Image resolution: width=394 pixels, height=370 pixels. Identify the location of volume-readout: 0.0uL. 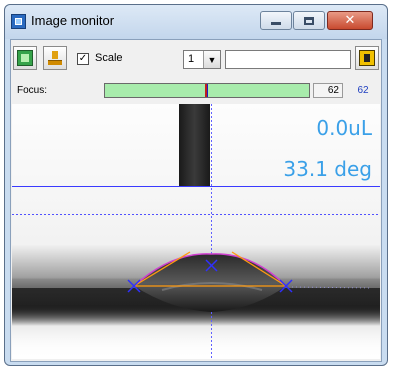
(344, 128).